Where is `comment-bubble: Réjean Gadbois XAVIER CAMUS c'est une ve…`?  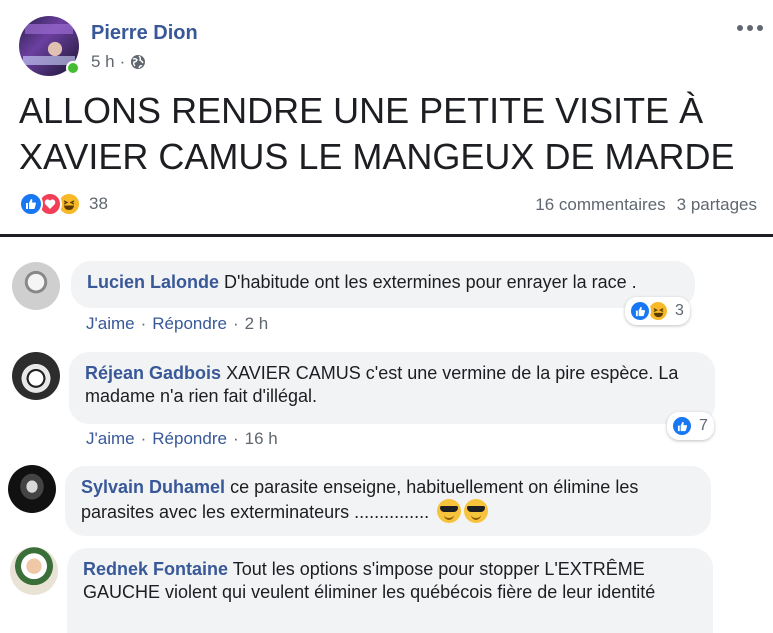 comment-bubble: Réjean Gadbois XAVIER CAMUS c'est une ve… is located at coordinates (392, 388).